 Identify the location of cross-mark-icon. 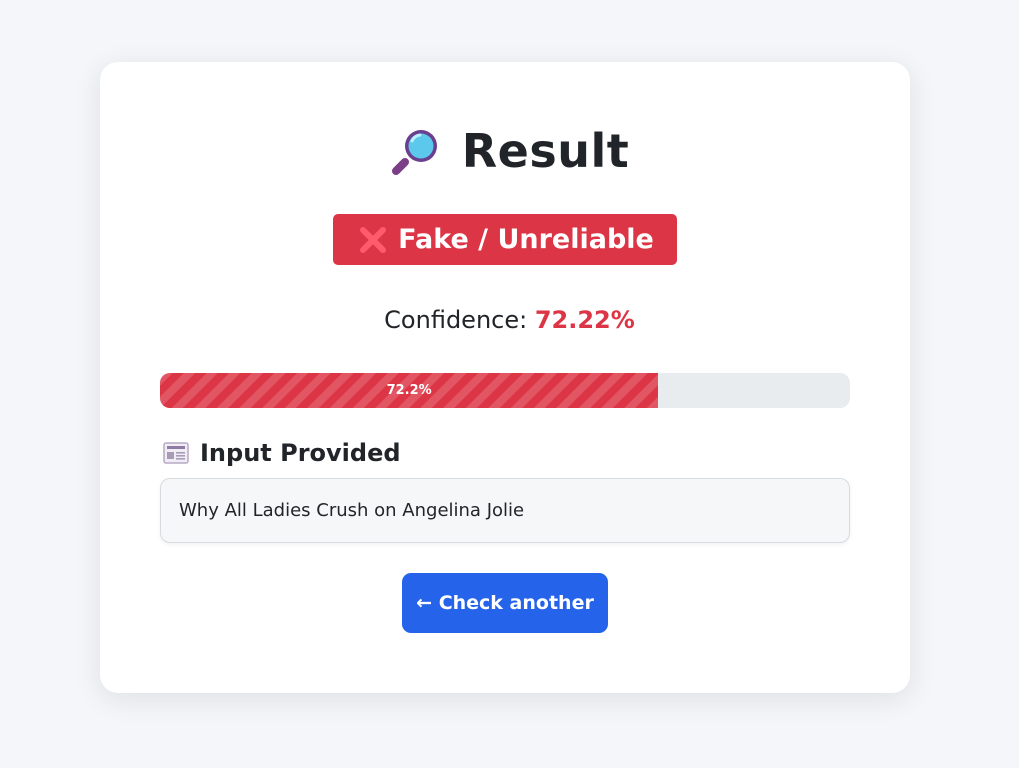
(373, 240).